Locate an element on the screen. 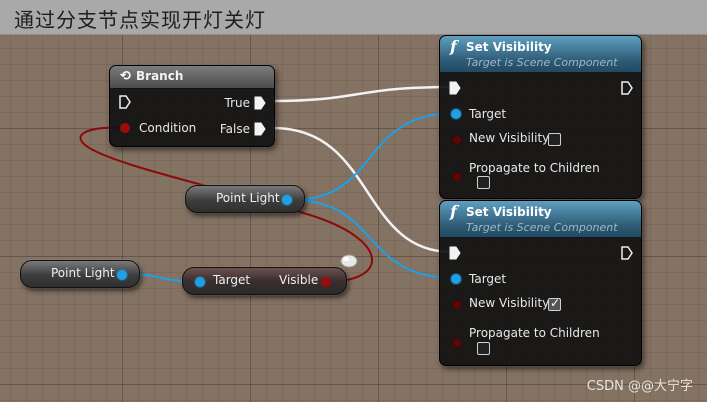  branch-exec-in-pin-icon is located at coordinates (125, 102).